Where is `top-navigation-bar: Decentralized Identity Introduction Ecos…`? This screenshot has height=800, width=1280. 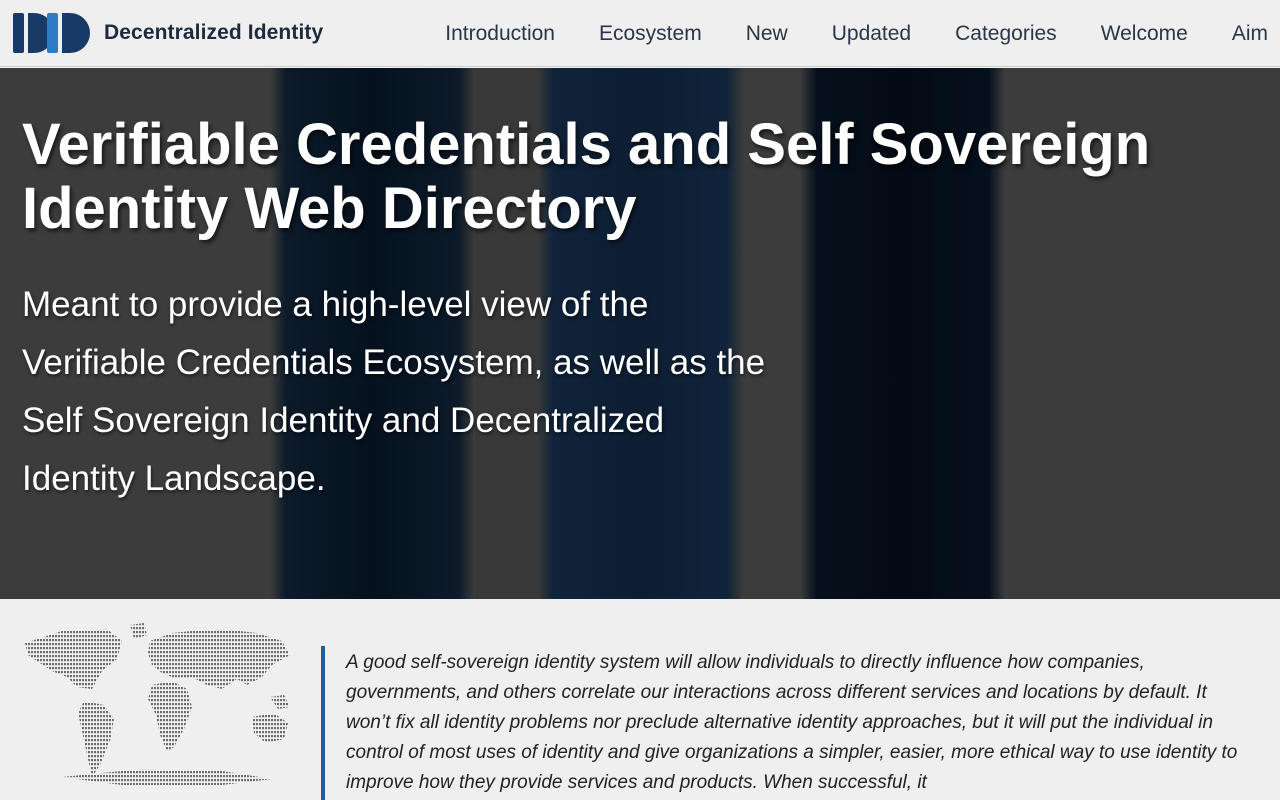
top-navigation-bar: Decentralized Identity Introduction Ecos… is located at coordinates (640, 33).